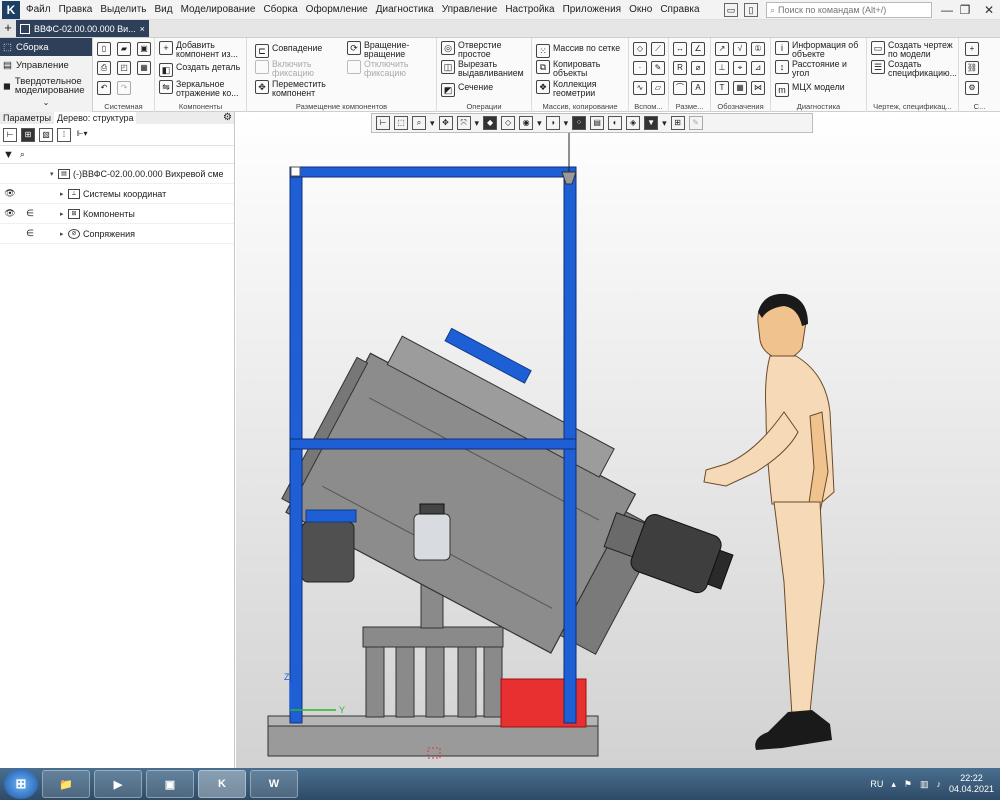 This screenshot has width=1000, height=800. I want to click on clock: 22:22 04.04.2021, so click(971, 784).